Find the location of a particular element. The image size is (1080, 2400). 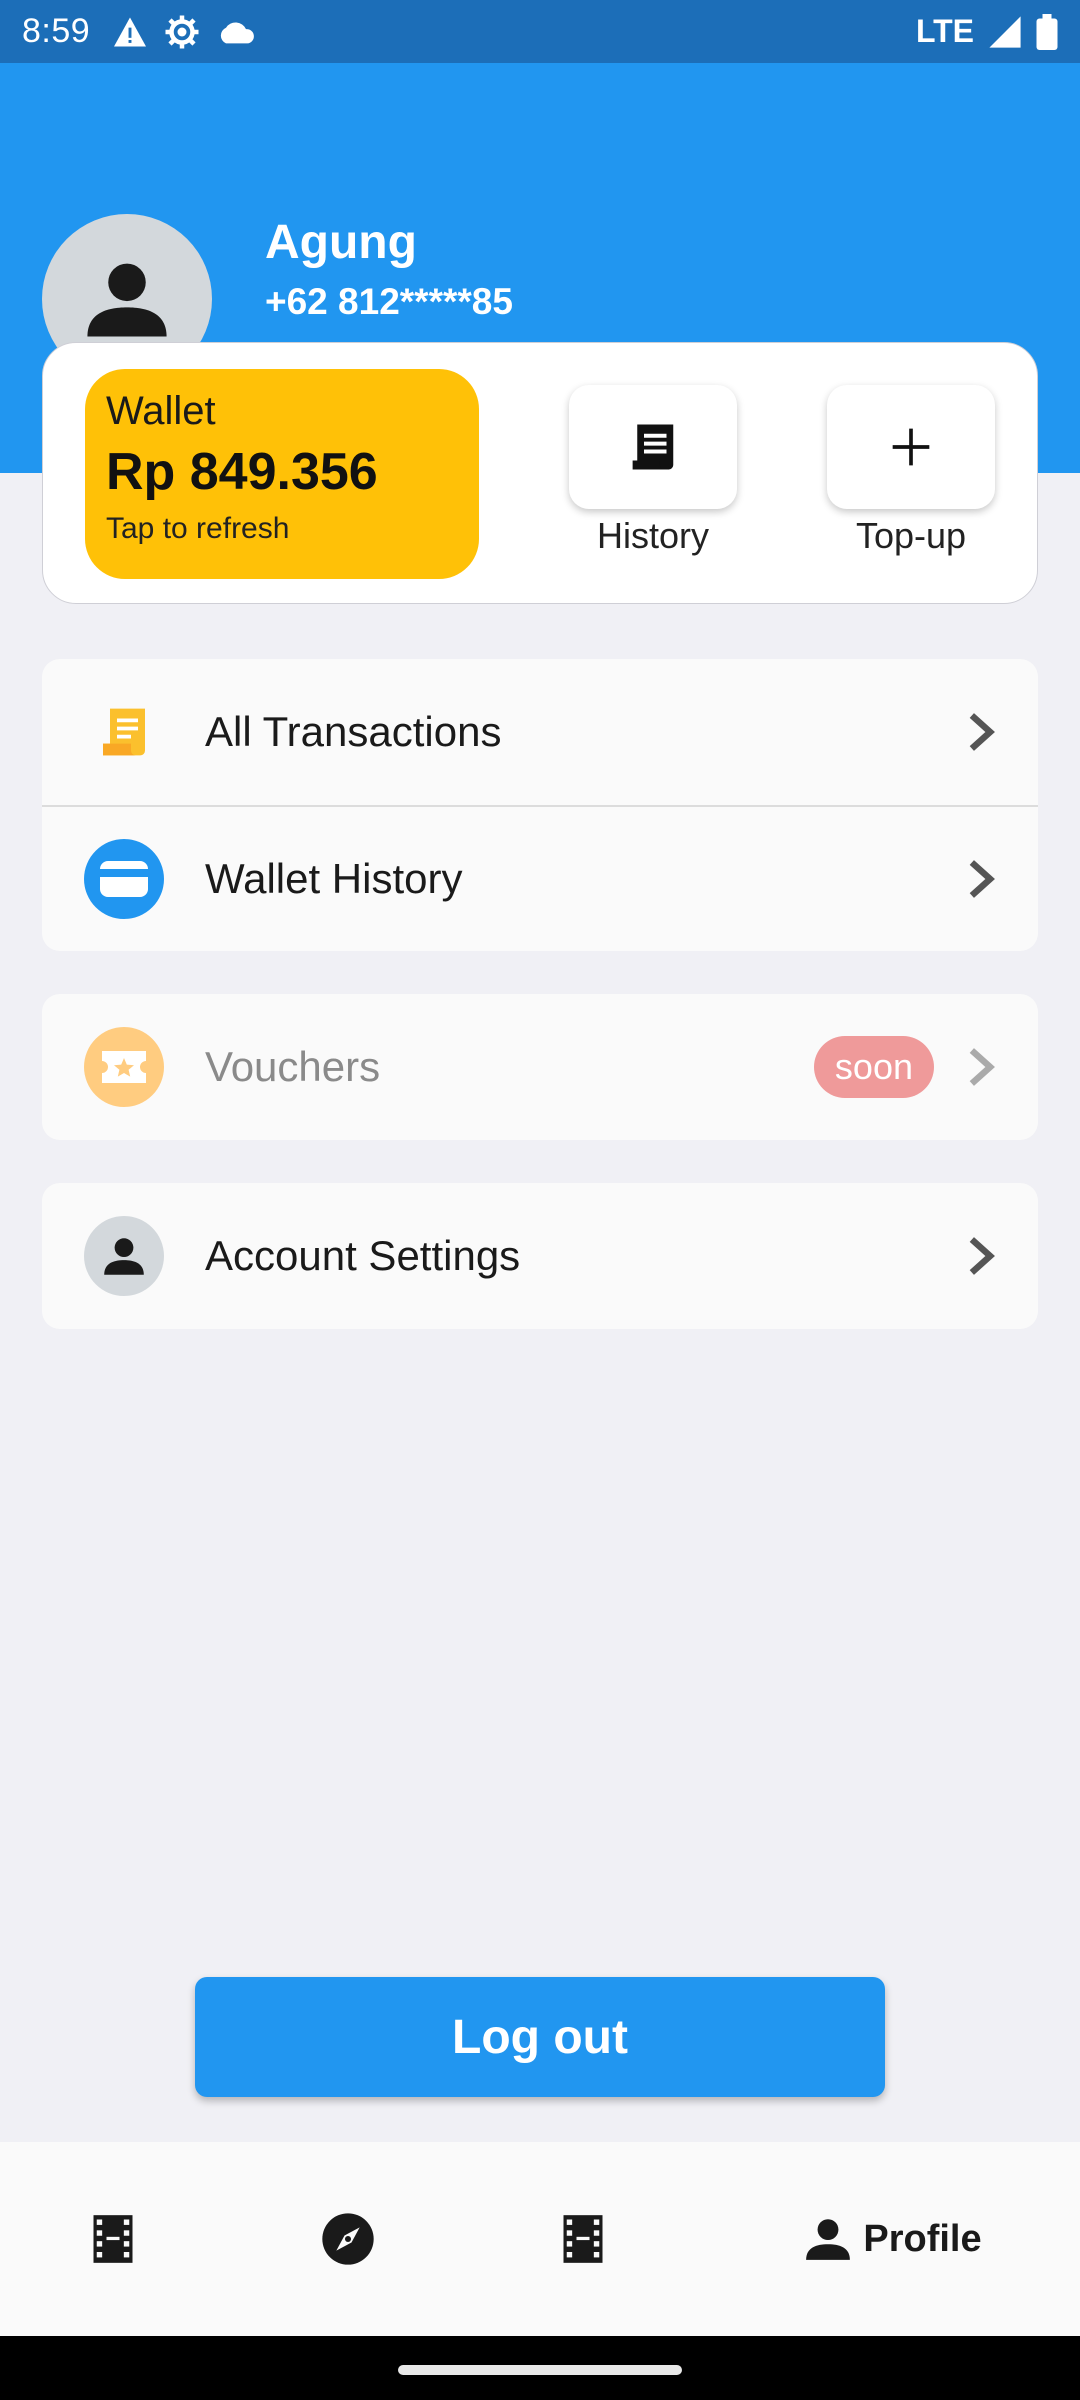

signal-icon is located at coordinates (1005, 31).